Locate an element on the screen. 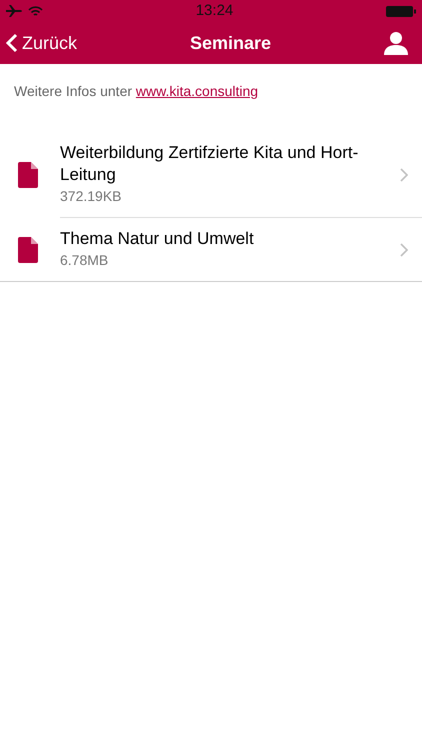 The width and height of the screenshot is (422, 750). back-button: Zurück is located at coordinates (42, 43).